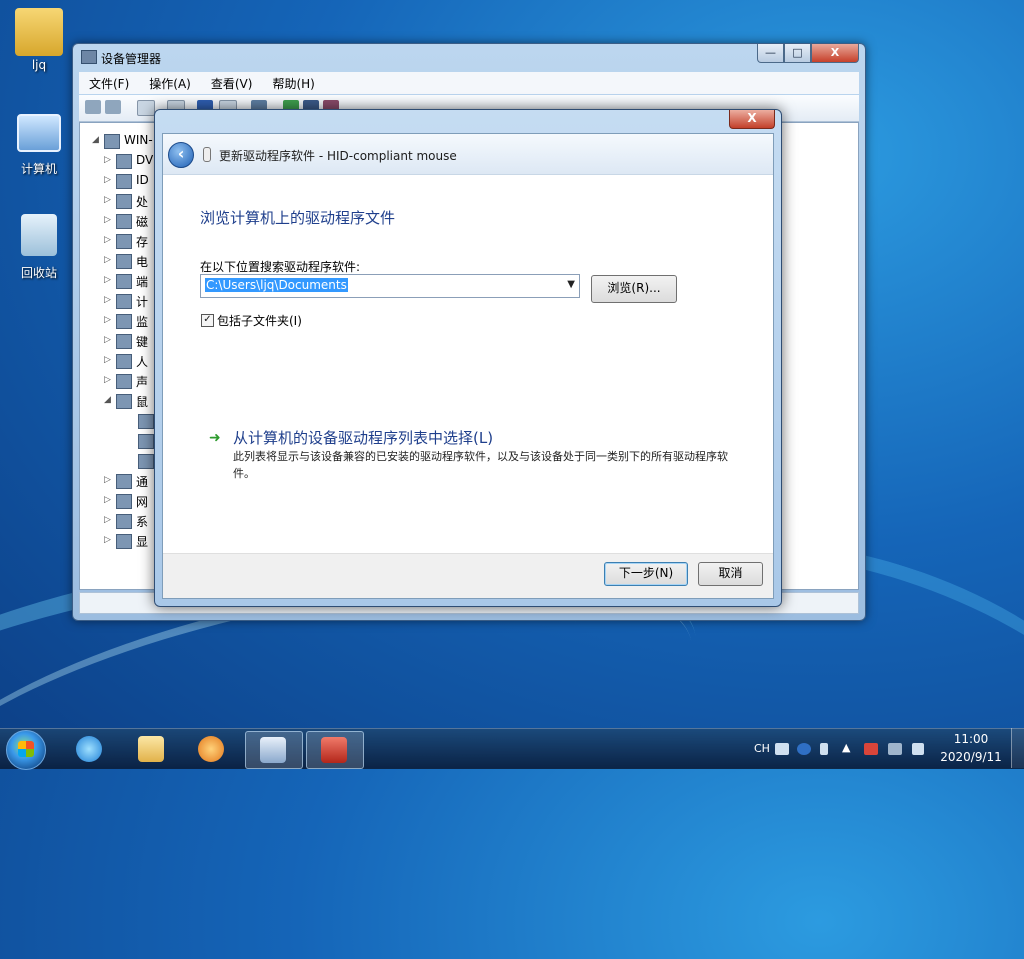 Image resolution: width=1024 pixels, height=959 pixels. What do you see at coordinates (142, 542) in the screenshot?
I see `tree-category-label: 显` at bounding box center [142, 542].